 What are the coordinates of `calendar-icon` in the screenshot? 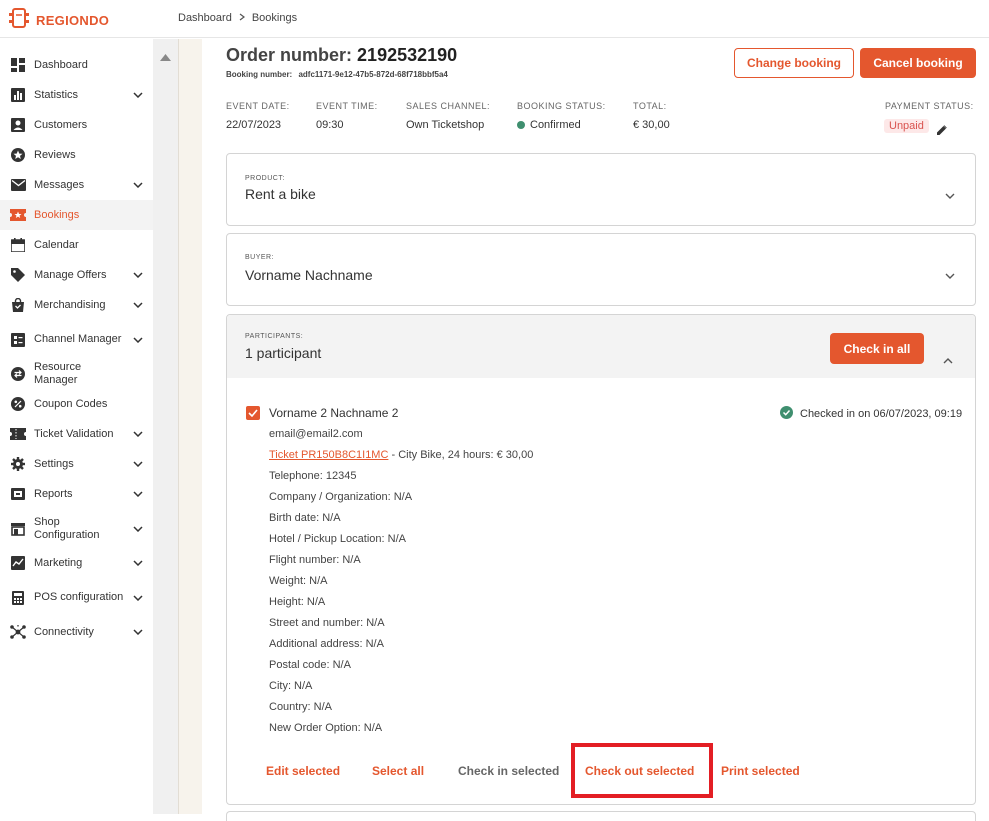 It's located at (18, 245).